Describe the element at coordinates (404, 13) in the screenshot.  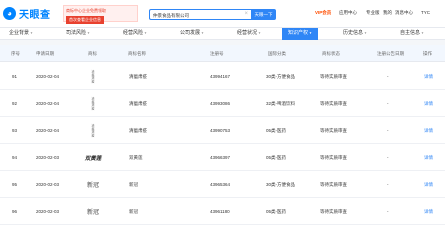
I see `nav-messages: 消息中心` at that location.